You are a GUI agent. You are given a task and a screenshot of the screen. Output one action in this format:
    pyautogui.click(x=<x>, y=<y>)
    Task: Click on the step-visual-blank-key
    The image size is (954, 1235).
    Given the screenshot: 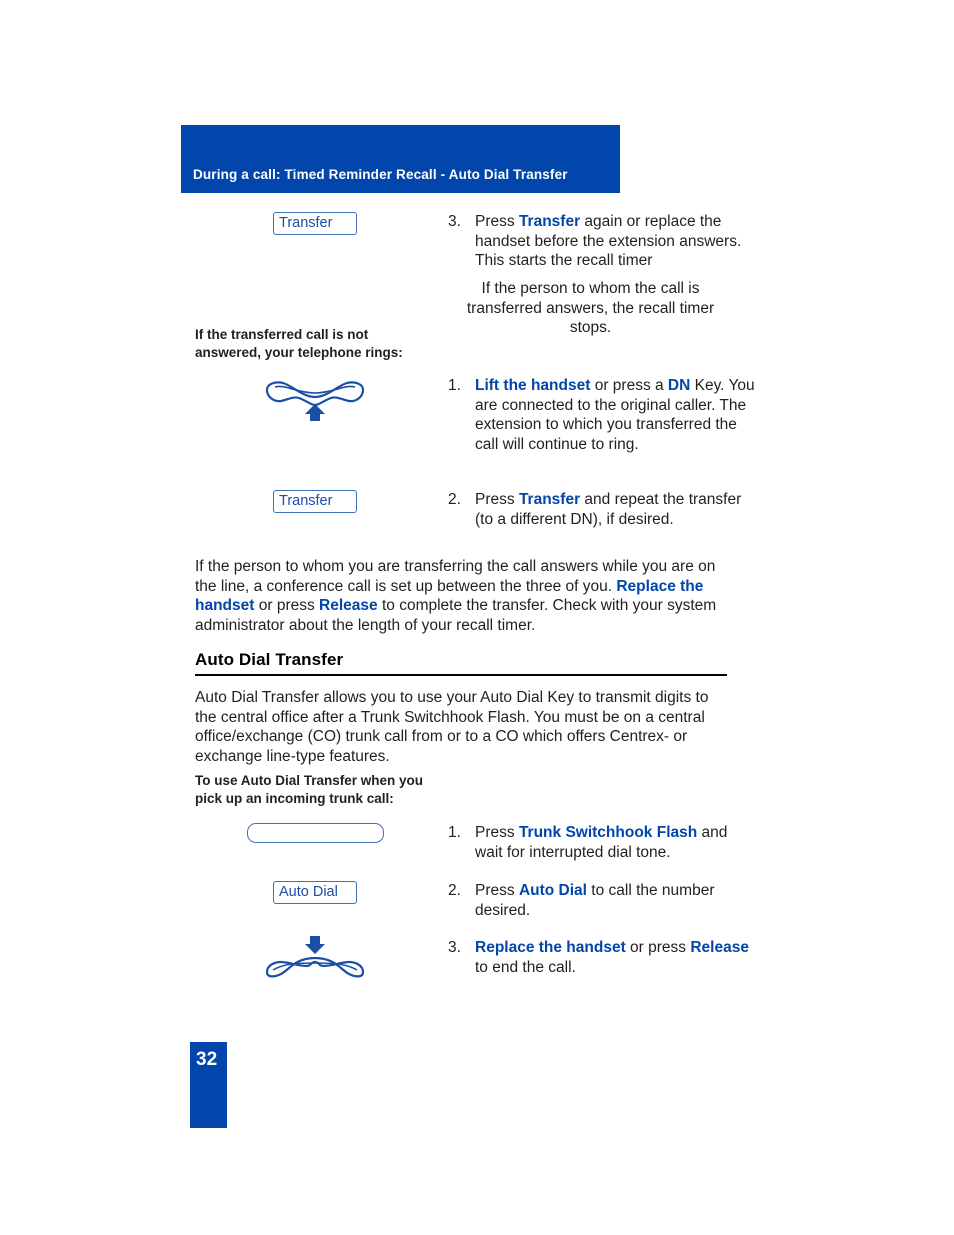 What is the action you would take?
    pyautogui.click(x=315, y=835)
    